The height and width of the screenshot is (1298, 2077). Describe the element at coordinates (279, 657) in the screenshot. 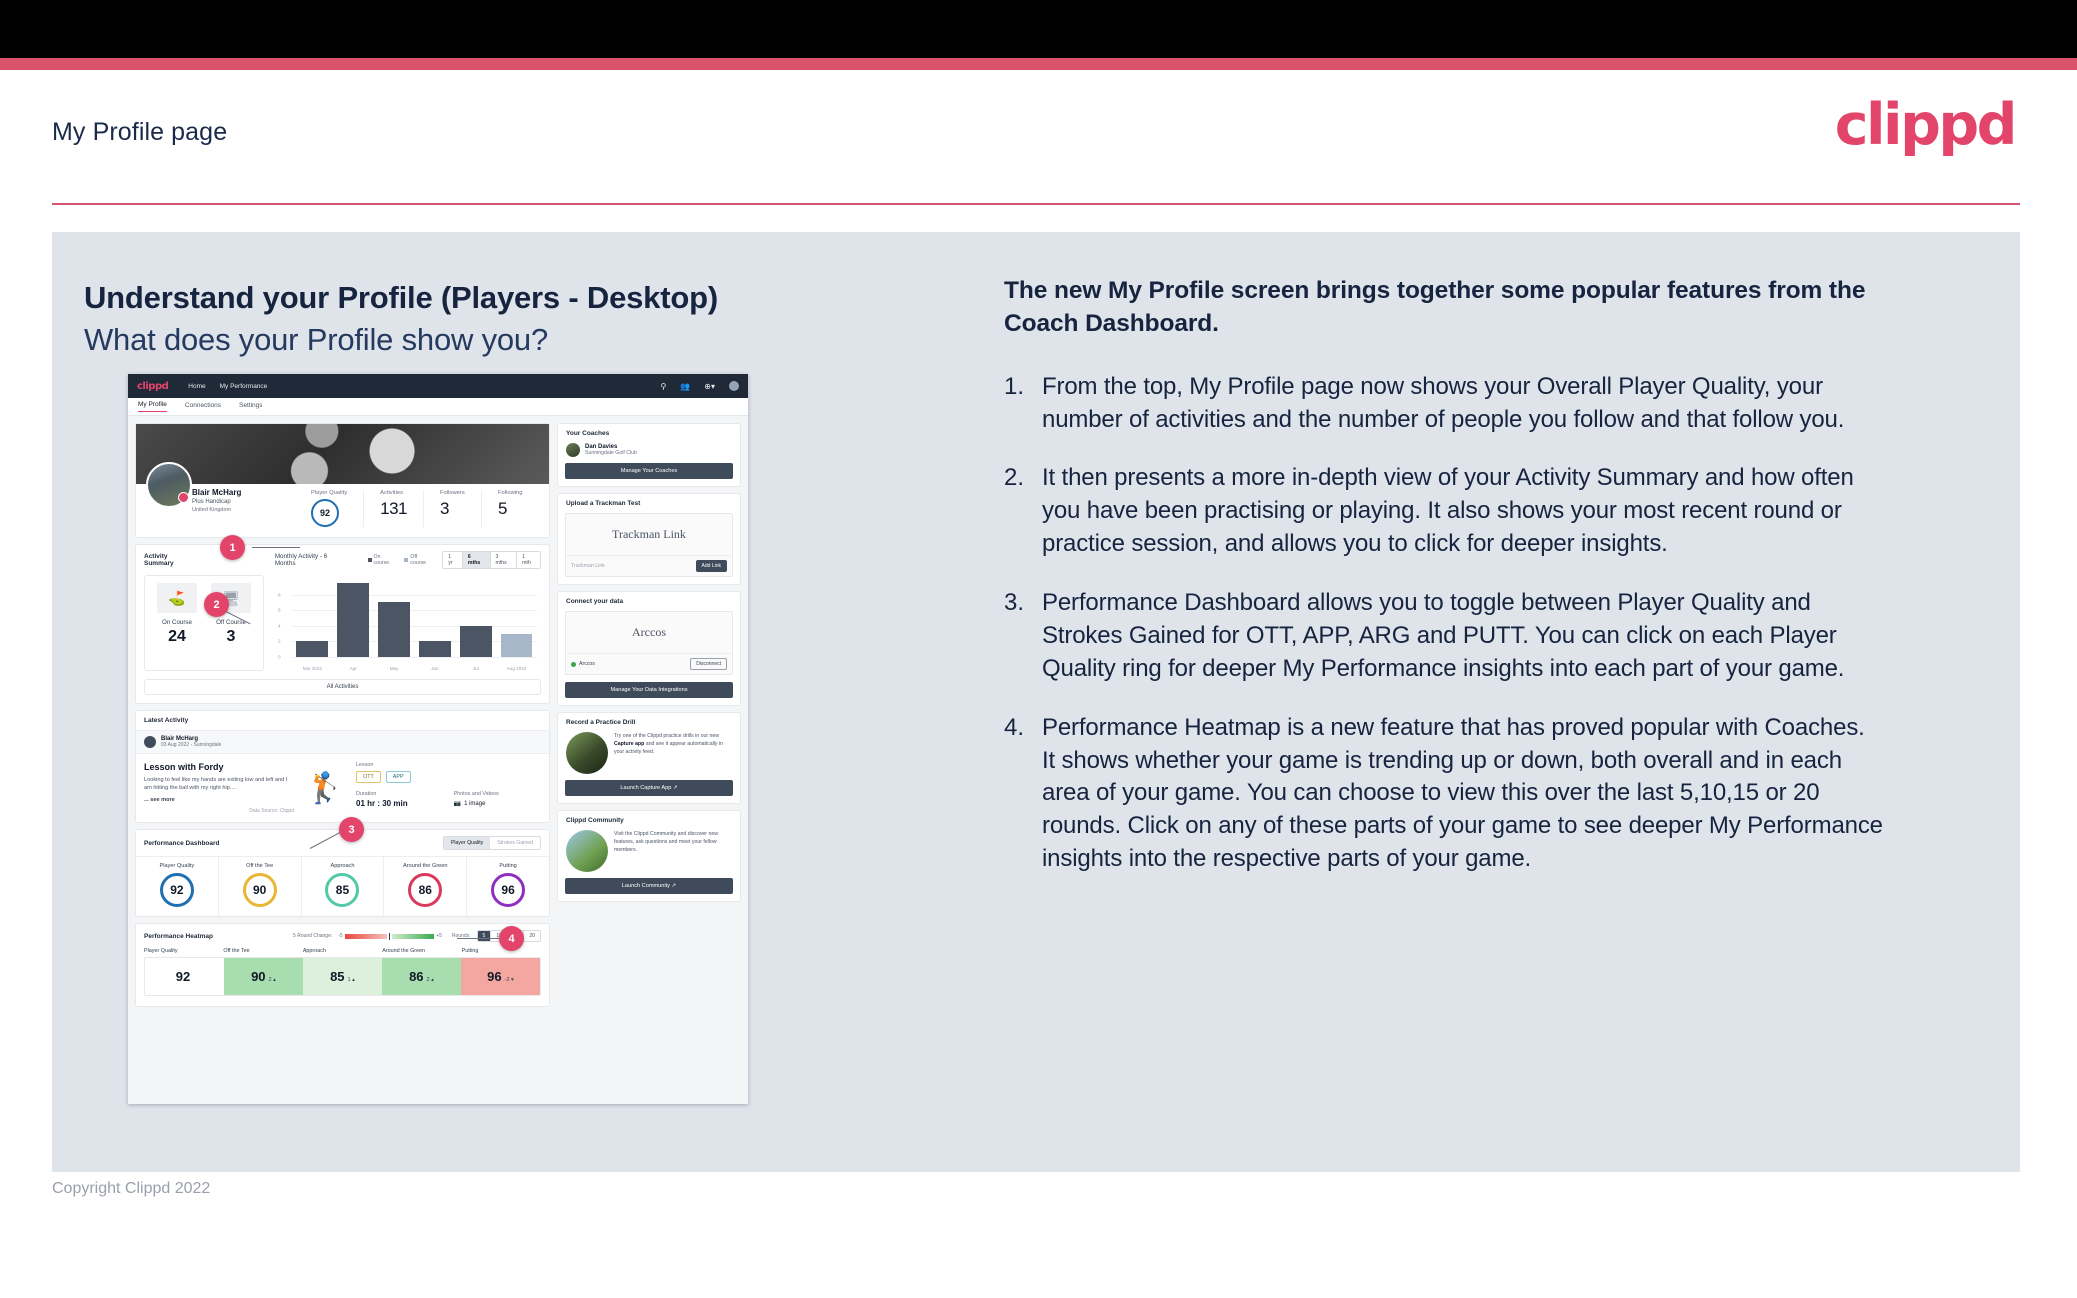

I see `chart-y-tick: 0` at that location.